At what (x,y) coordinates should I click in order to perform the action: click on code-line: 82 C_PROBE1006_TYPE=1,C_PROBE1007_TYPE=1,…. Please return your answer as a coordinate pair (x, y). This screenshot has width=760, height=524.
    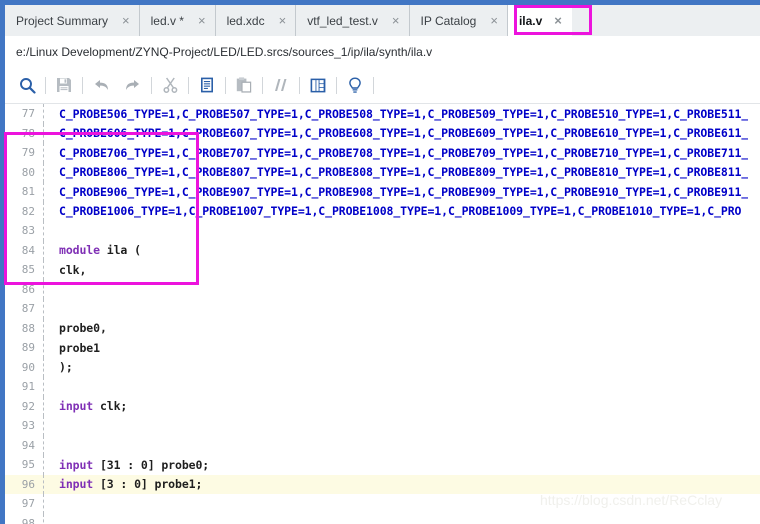
    Looking at the image, I should click on (382, 211).